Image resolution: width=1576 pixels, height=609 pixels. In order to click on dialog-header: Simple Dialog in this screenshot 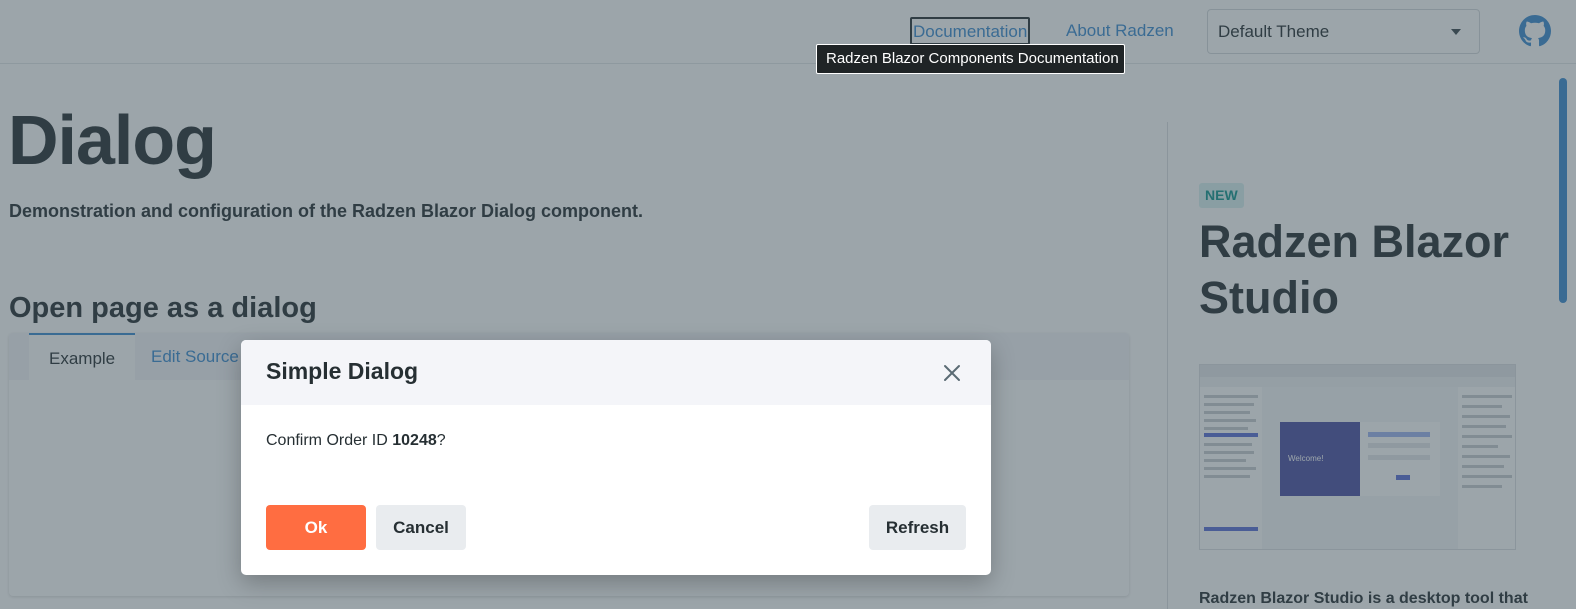, I will do `click(616, 372)`.